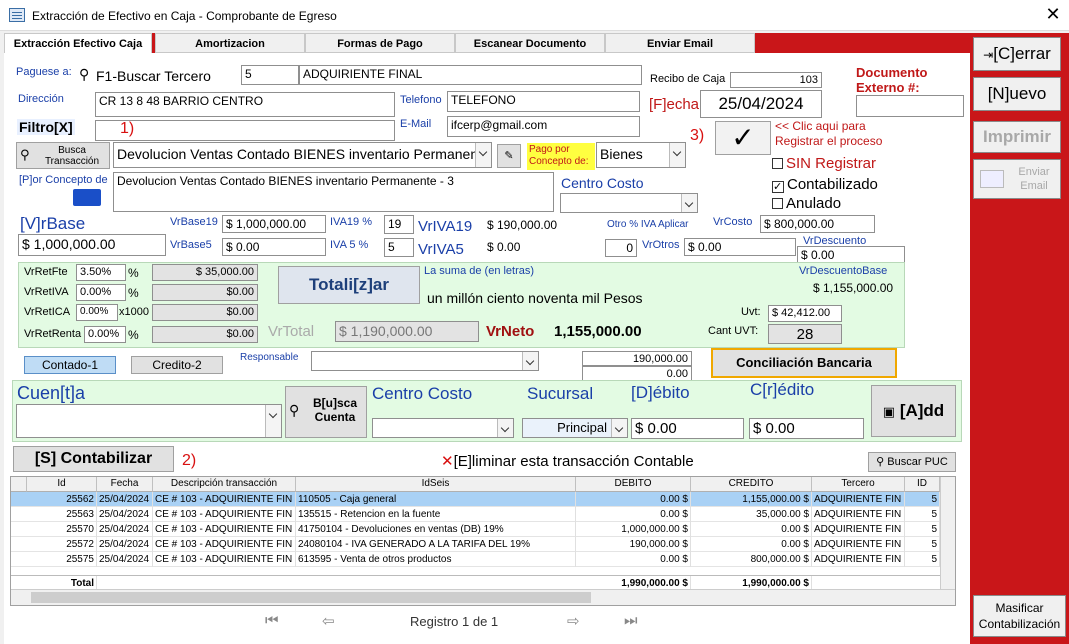 The width and height of the screenshot is (1069, 644). Describe the element at coordinates (224, 484) in the screenshot. I see `col-header-descripcion: Descripción transacción` at that location.